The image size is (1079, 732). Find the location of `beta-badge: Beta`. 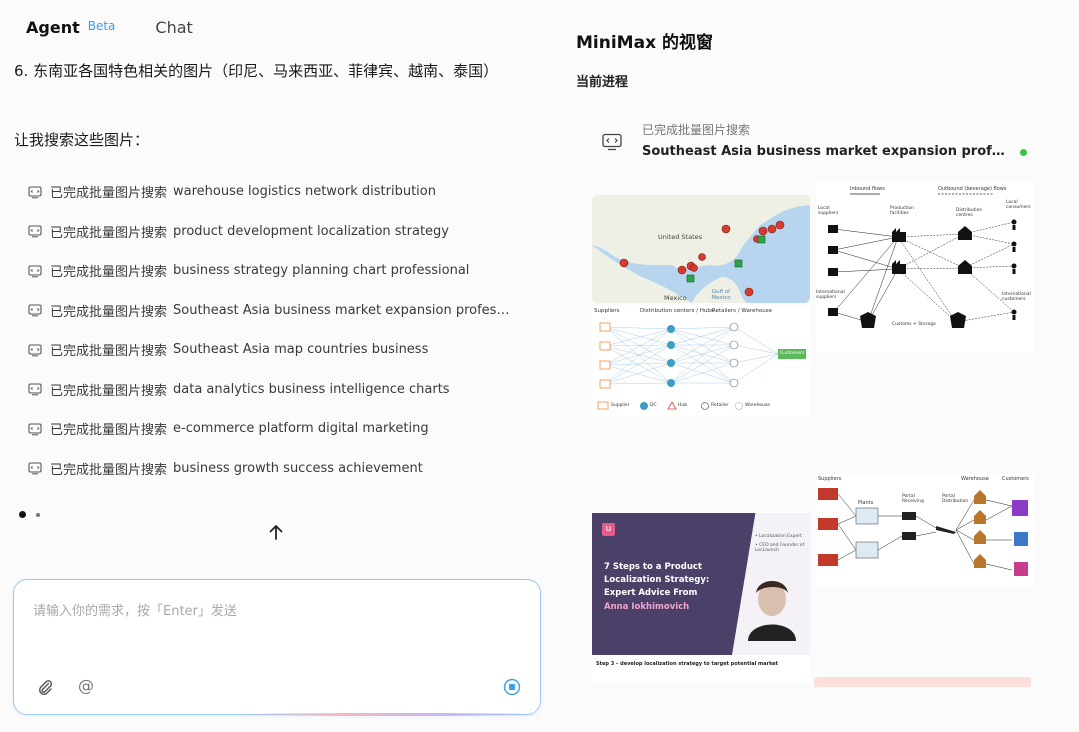

beta-badge: Beta is located at coordinates (101, 26).